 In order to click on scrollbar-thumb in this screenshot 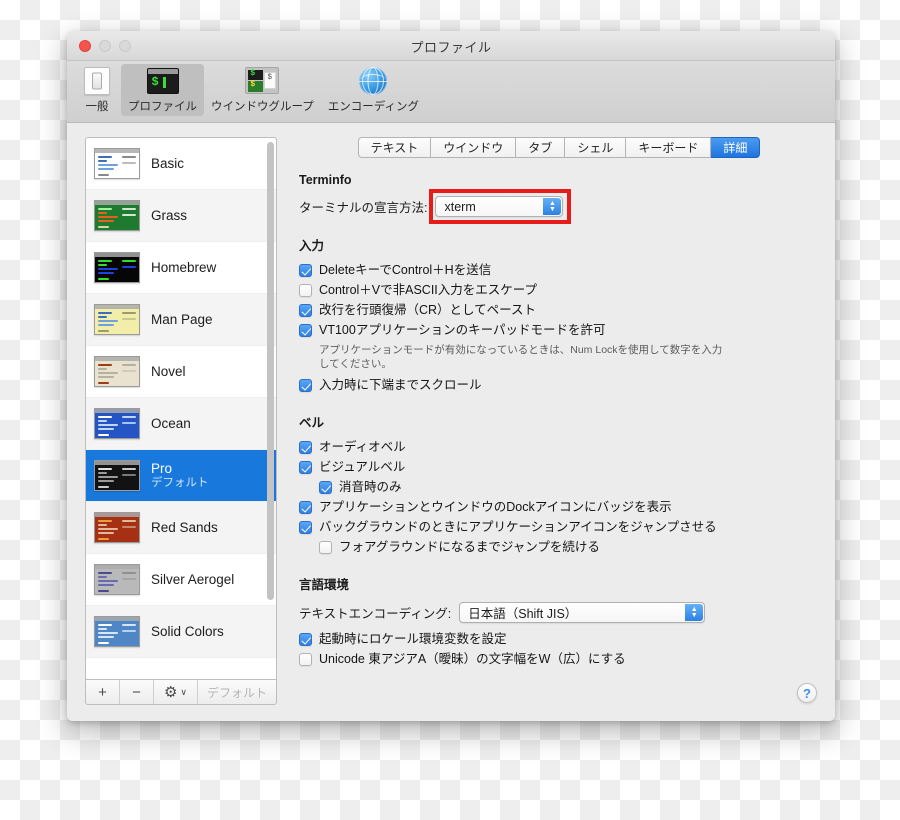, I will do `click(270, 371)`.